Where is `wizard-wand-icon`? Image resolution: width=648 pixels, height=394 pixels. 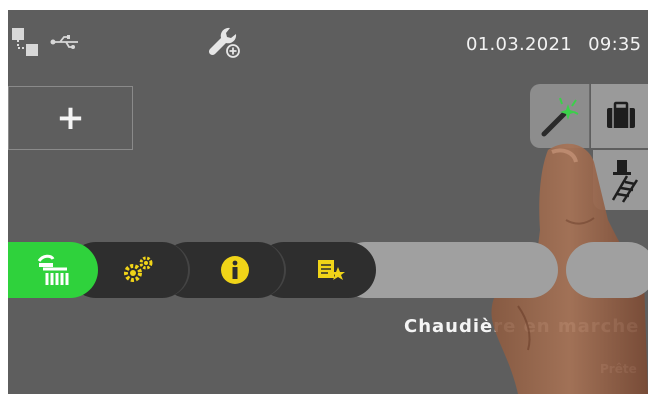
wizard-wand-icon is located at coordinates (560, 117).